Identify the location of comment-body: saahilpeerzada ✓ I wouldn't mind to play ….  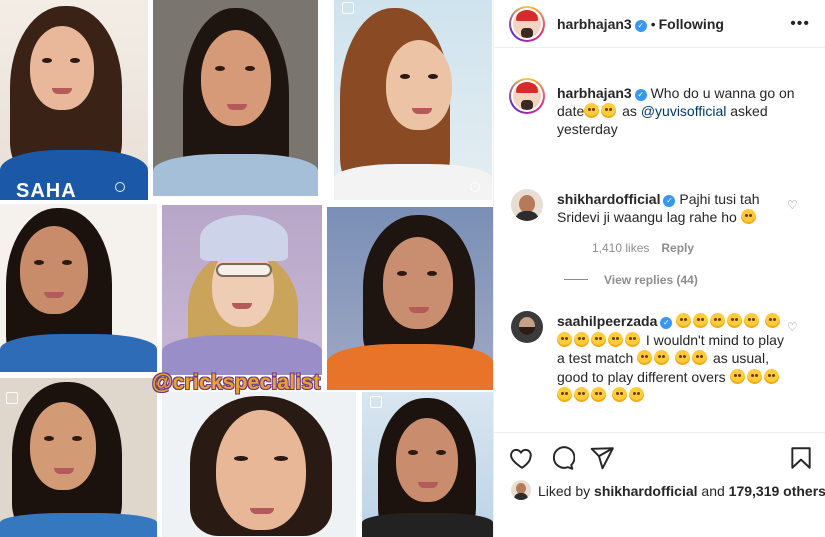
(672, 358).